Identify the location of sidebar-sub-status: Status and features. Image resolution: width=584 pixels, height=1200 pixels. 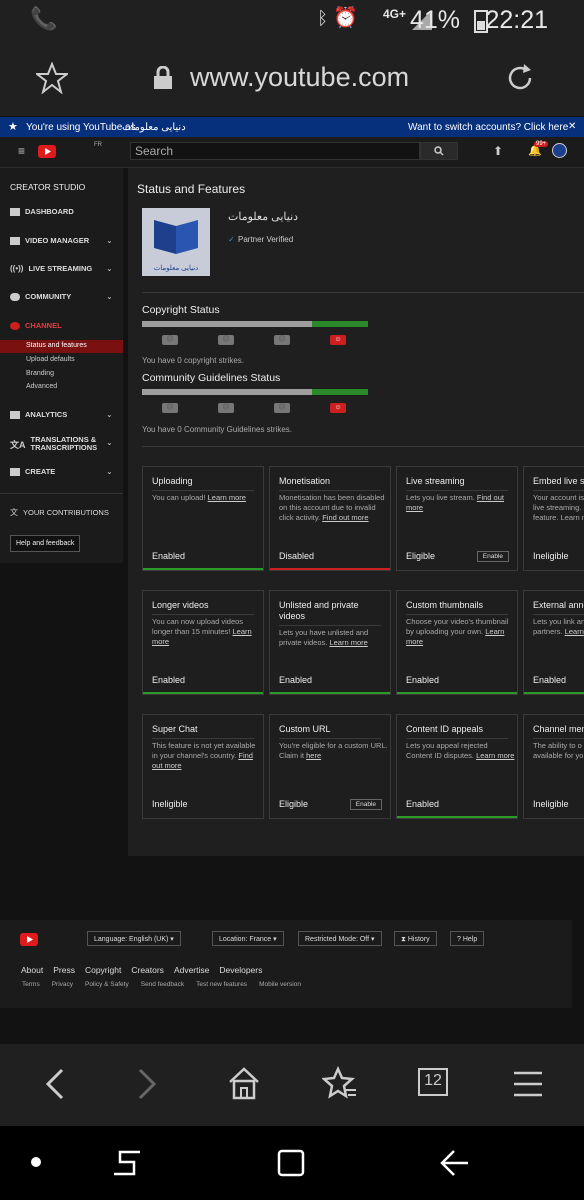
(56, 345).